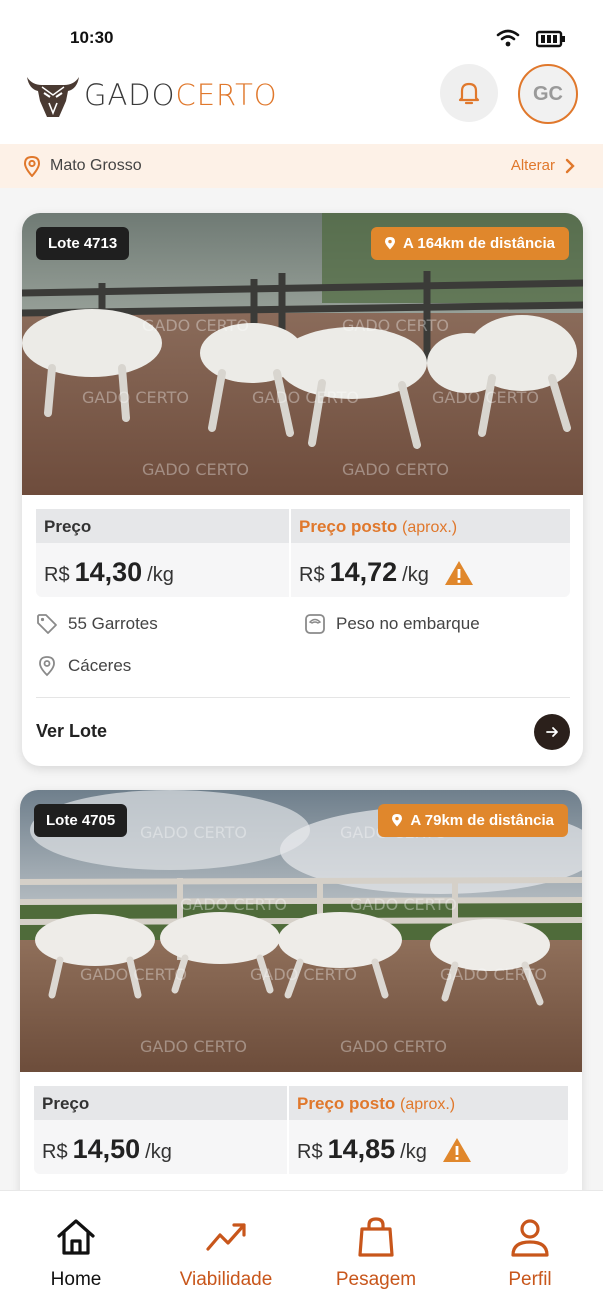 The height and width of the screenshot is (1311, 603). Describe the element at coordinates (508, 38) in the screenshot. I see `wifi-icon` at that location.